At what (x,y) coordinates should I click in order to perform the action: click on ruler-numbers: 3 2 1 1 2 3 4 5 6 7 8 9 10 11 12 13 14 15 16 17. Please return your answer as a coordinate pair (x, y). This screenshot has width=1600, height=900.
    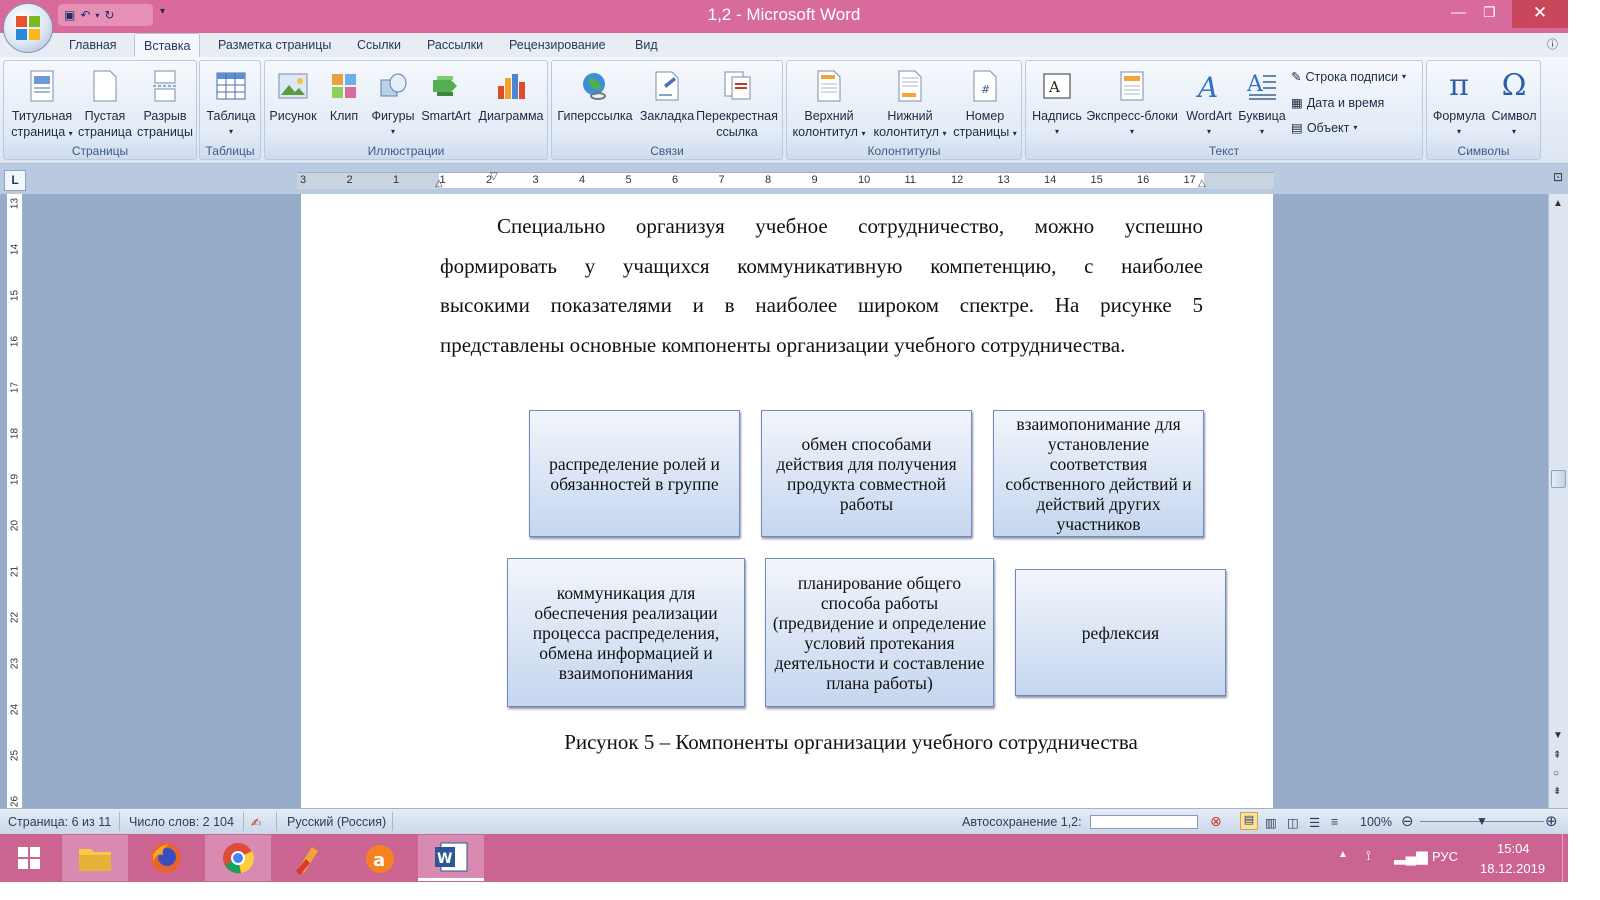
    Looking at the image, I should click on (785, 181).